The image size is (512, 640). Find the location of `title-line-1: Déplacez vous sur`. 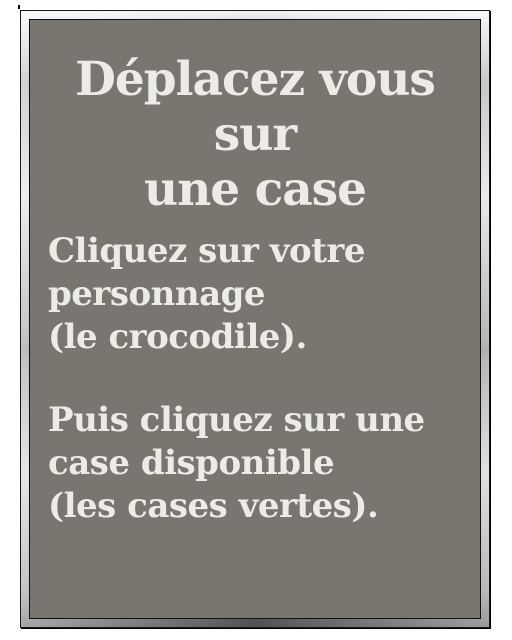

title-line-1: Déplacez vous sur is located at coordinates (255, 107).